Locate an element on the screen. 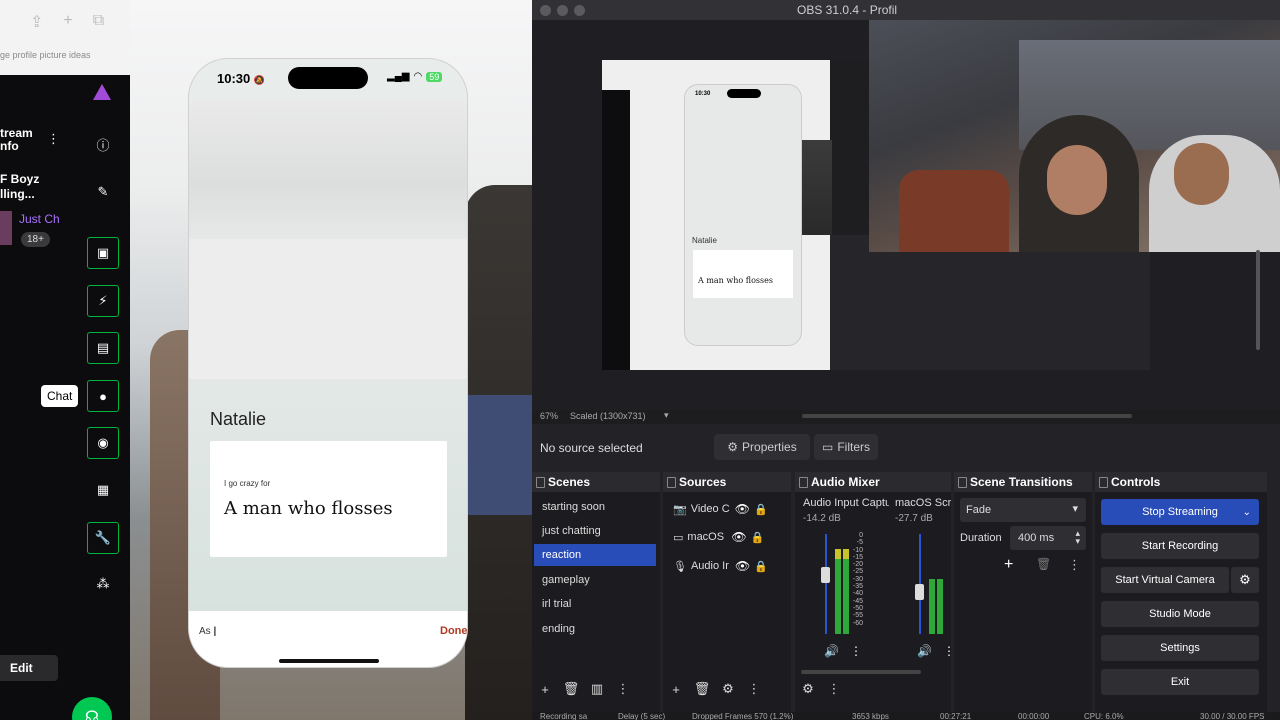 The image size is (1280, 720). share-icon: ⇪ is located at coordinates (36, 22).